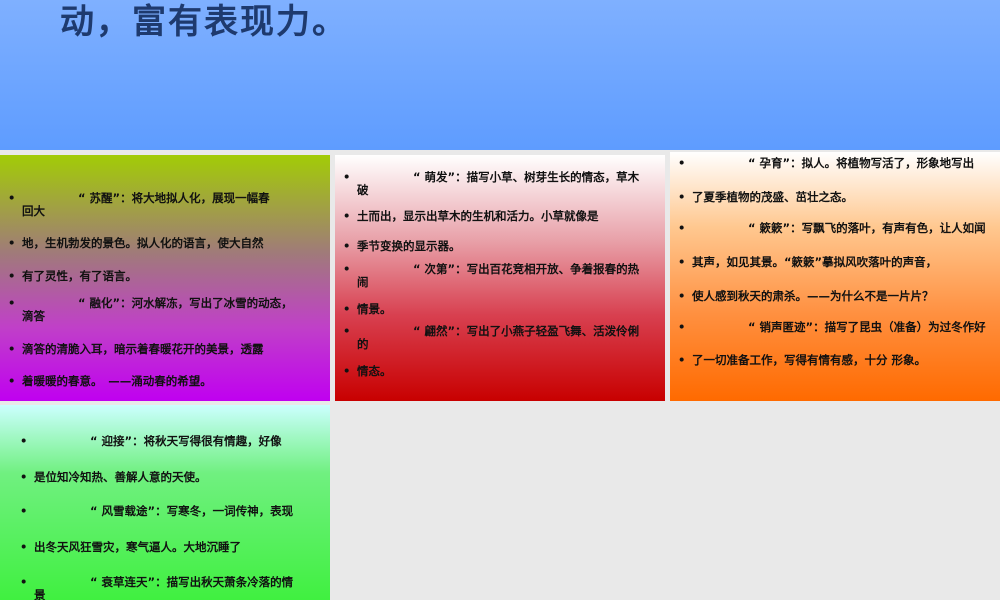  I want to click on bullet-item: • “ 簌簌”：写飘飞的落叶，有声有色，让人如闻, so click(834, 228).